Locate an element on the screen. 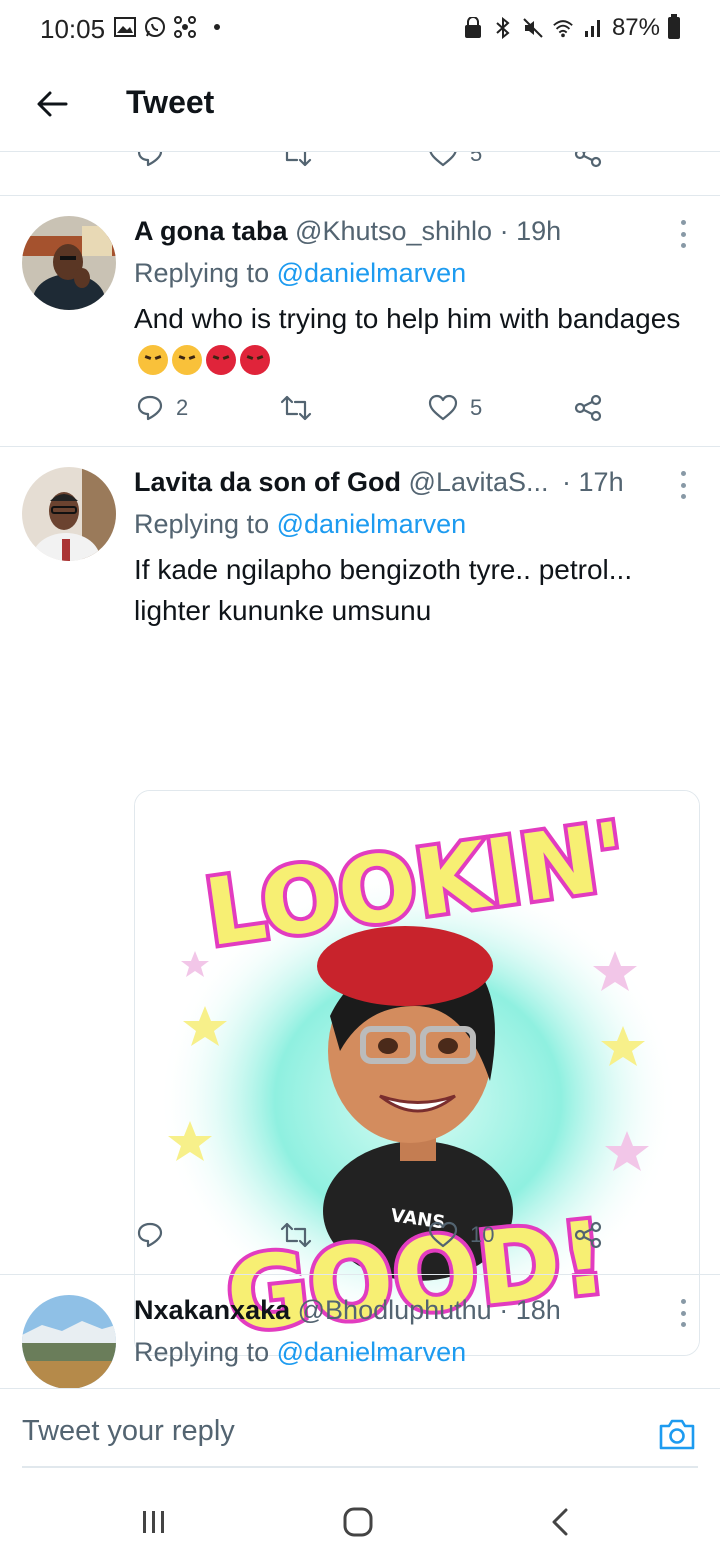 Image resolution: width=720 pixels, height=1560 pixels. tweet-header: Nxakanxaka @Bhodluphuthu · 18h is located at coordinates (347, 1310).